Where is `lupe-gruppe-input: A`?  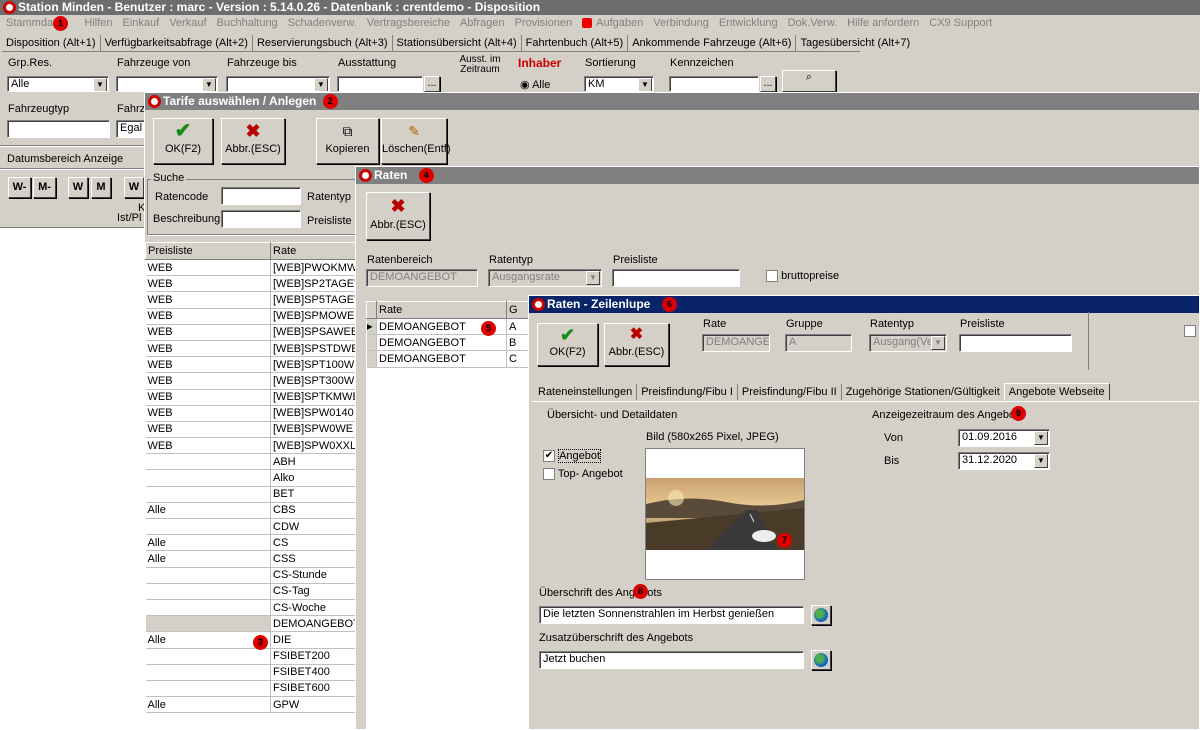 lupe-gruppe-input: A is located at coordinates (818, 343).